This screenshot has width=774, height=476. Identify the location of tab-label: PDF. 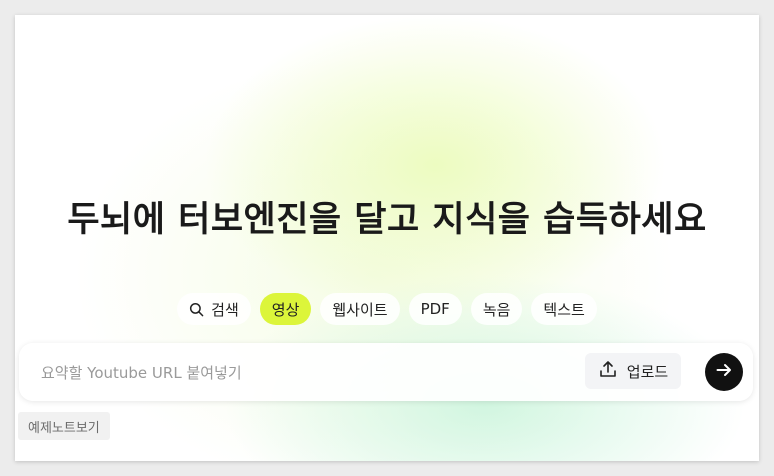
(435, 309).